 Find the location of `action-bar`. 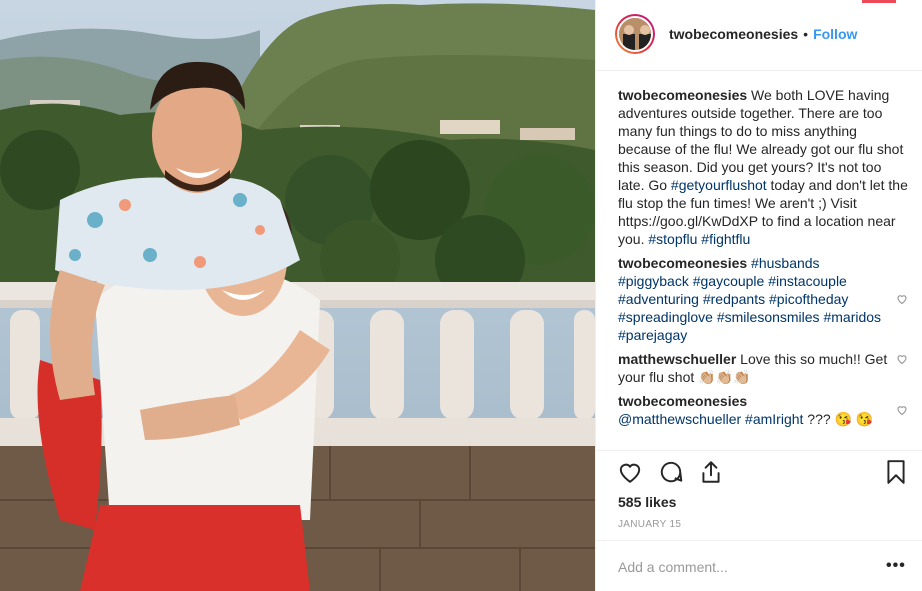

action-bar is located at coordinates (763, 473).